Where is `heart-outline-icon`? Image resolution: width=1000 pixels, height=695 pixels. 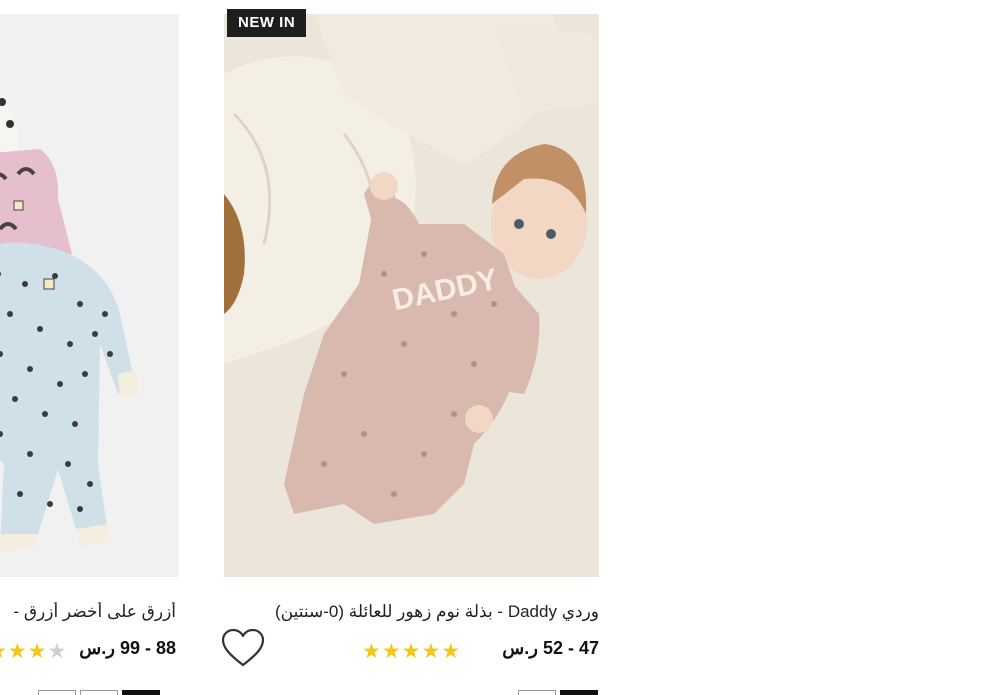
heart-outline-icon is located at coordinates (243, 648).